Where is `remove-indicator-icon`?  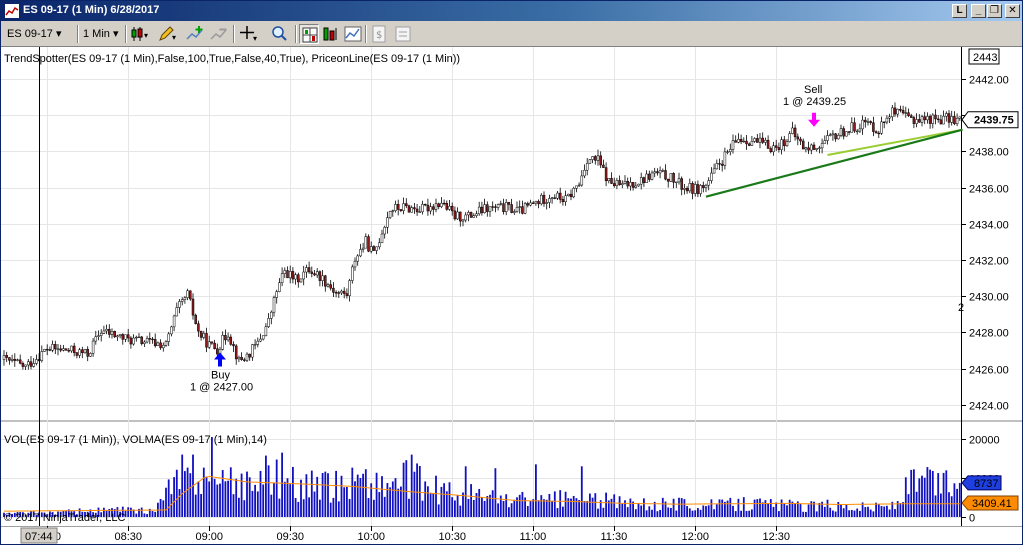
remove-indicator-icon is located at coordinates (219, 34).